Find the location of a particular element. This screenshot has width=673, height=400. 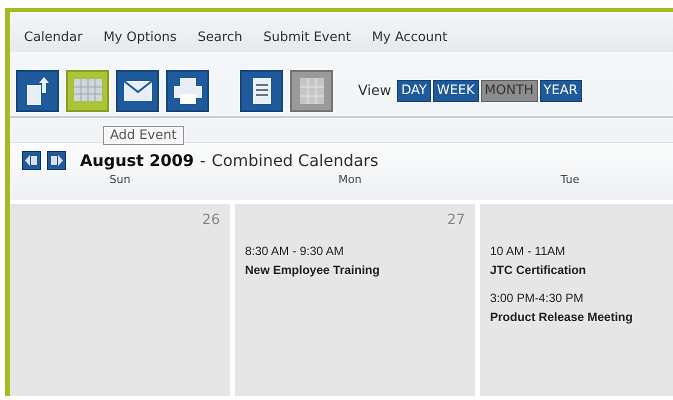

event-time: 8:30 AM - 9:30 AM is located at coordinates (295, 251).